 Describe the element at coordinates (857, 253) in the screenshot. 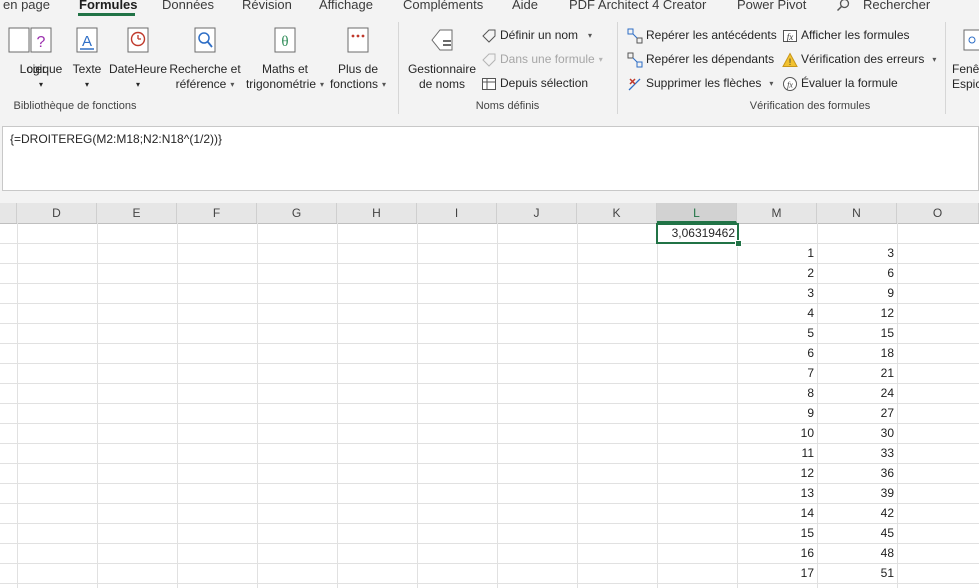

I see `cell-n: 3` at that location.